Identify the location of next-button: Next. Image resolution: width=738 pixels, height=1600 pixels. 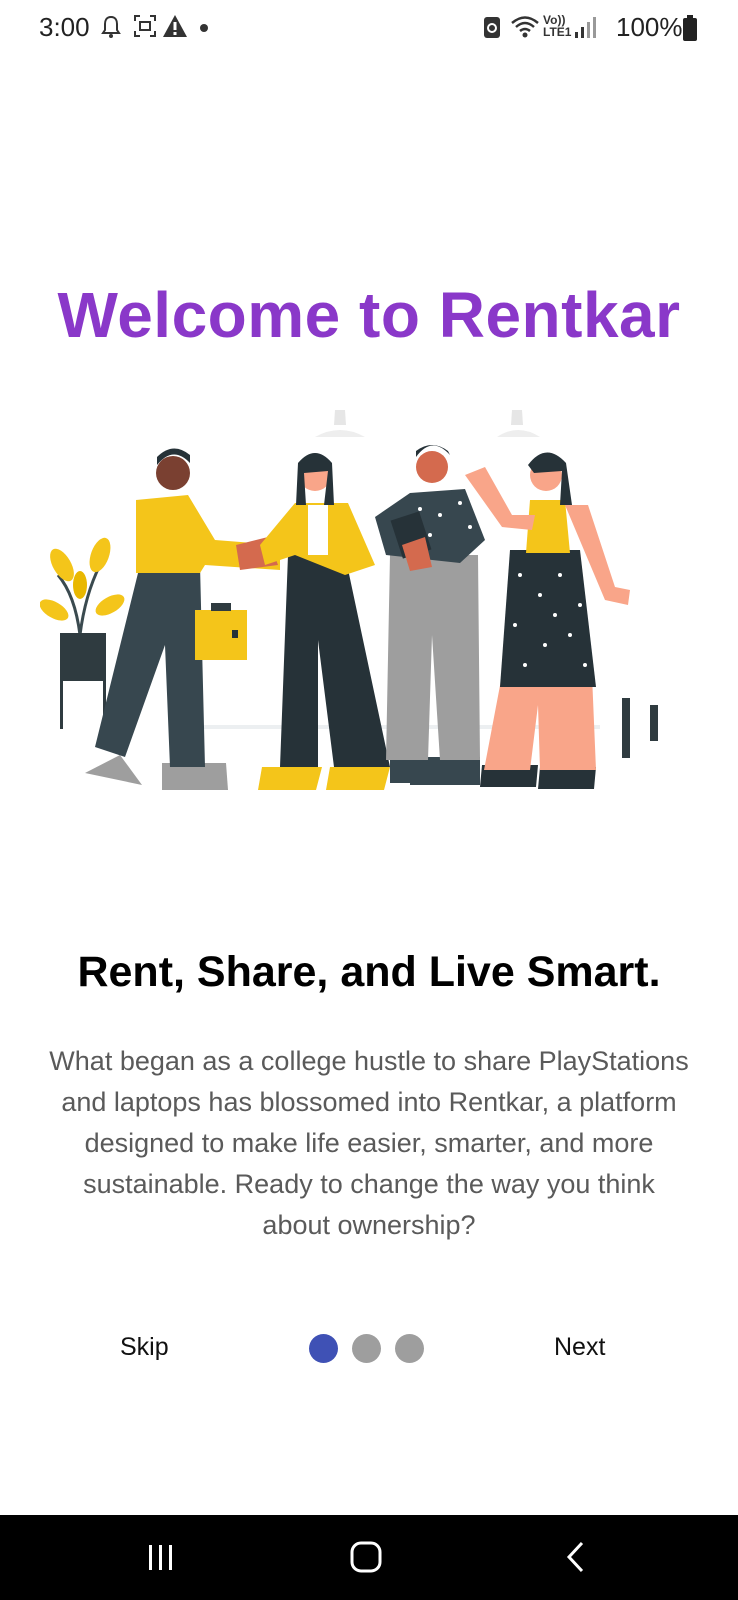
(579, 1347).